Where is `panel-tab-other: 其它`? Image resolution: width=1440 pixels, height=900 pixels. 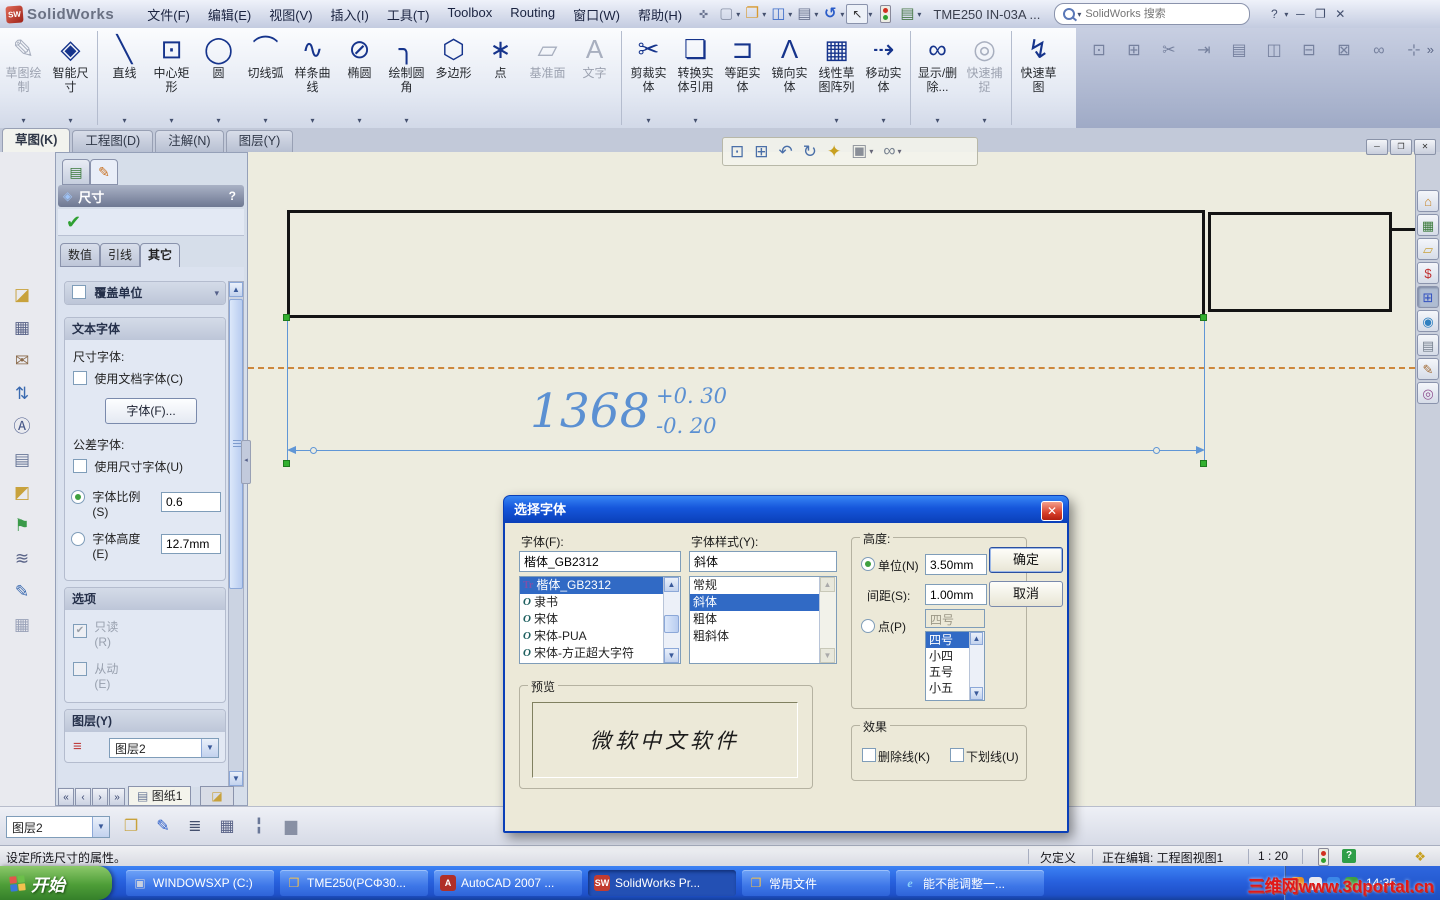 panel-tab-other: 其它 is located at coordinates (160, 256).